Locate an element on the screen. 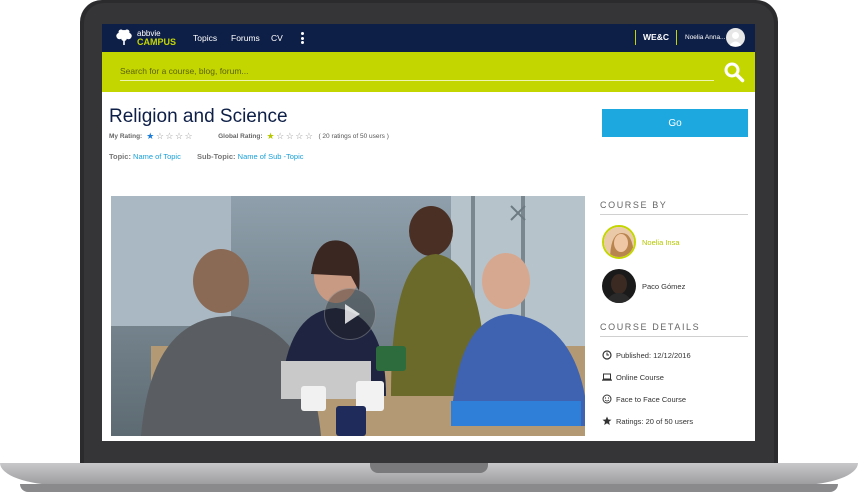 Image resolution: width=858 pixels, height=493 pixels. detail-text: Published: 12/12/2016 is located at coordinates (653, 355).